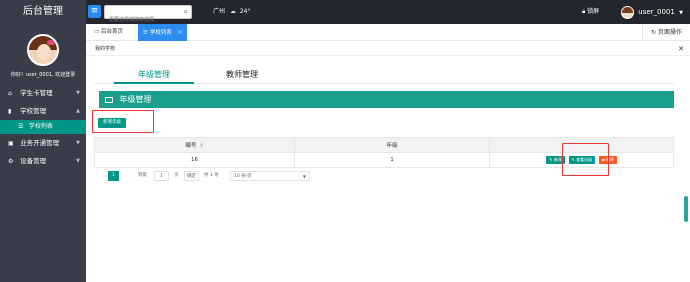 The width and height of the screenshot is (690, 282). I want to click on page-current: 1, so click(113, 176).